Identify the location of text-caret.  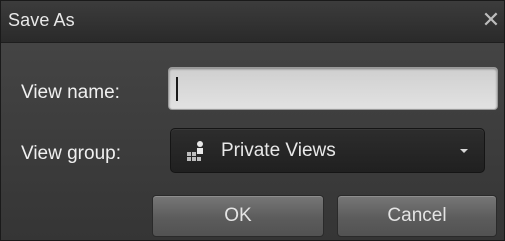
(177, 89).